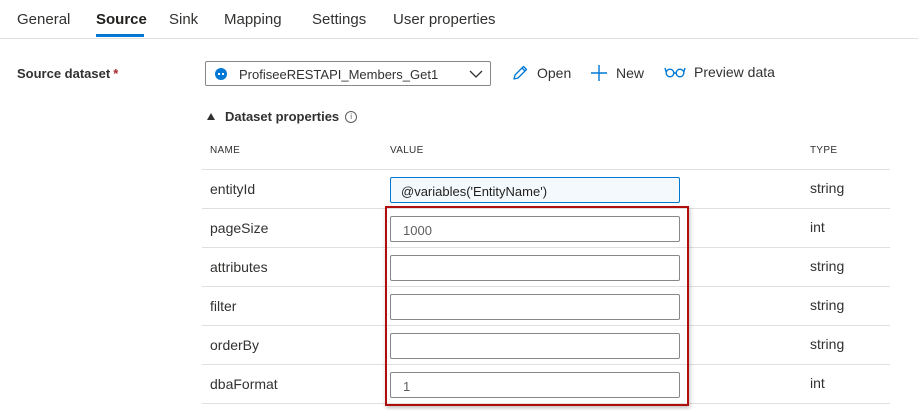  What do you see at coordinates (339, 74) in the screenshot?
I see `source-dataset-value: ProfiseeRESTAPI_Members_Get1` at bounding box center [339, 74].